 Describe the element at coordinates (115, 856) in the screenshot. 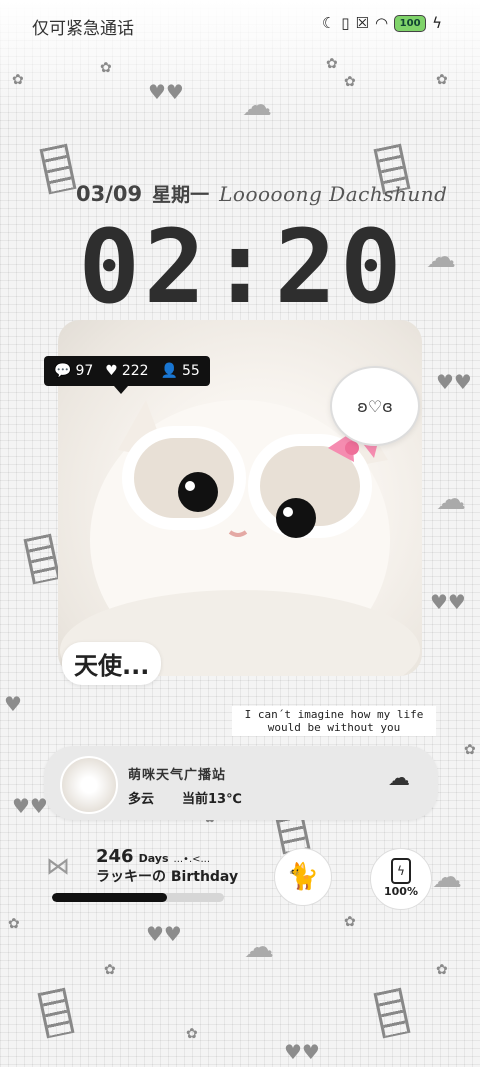

I see `days-number: 246` at that location.